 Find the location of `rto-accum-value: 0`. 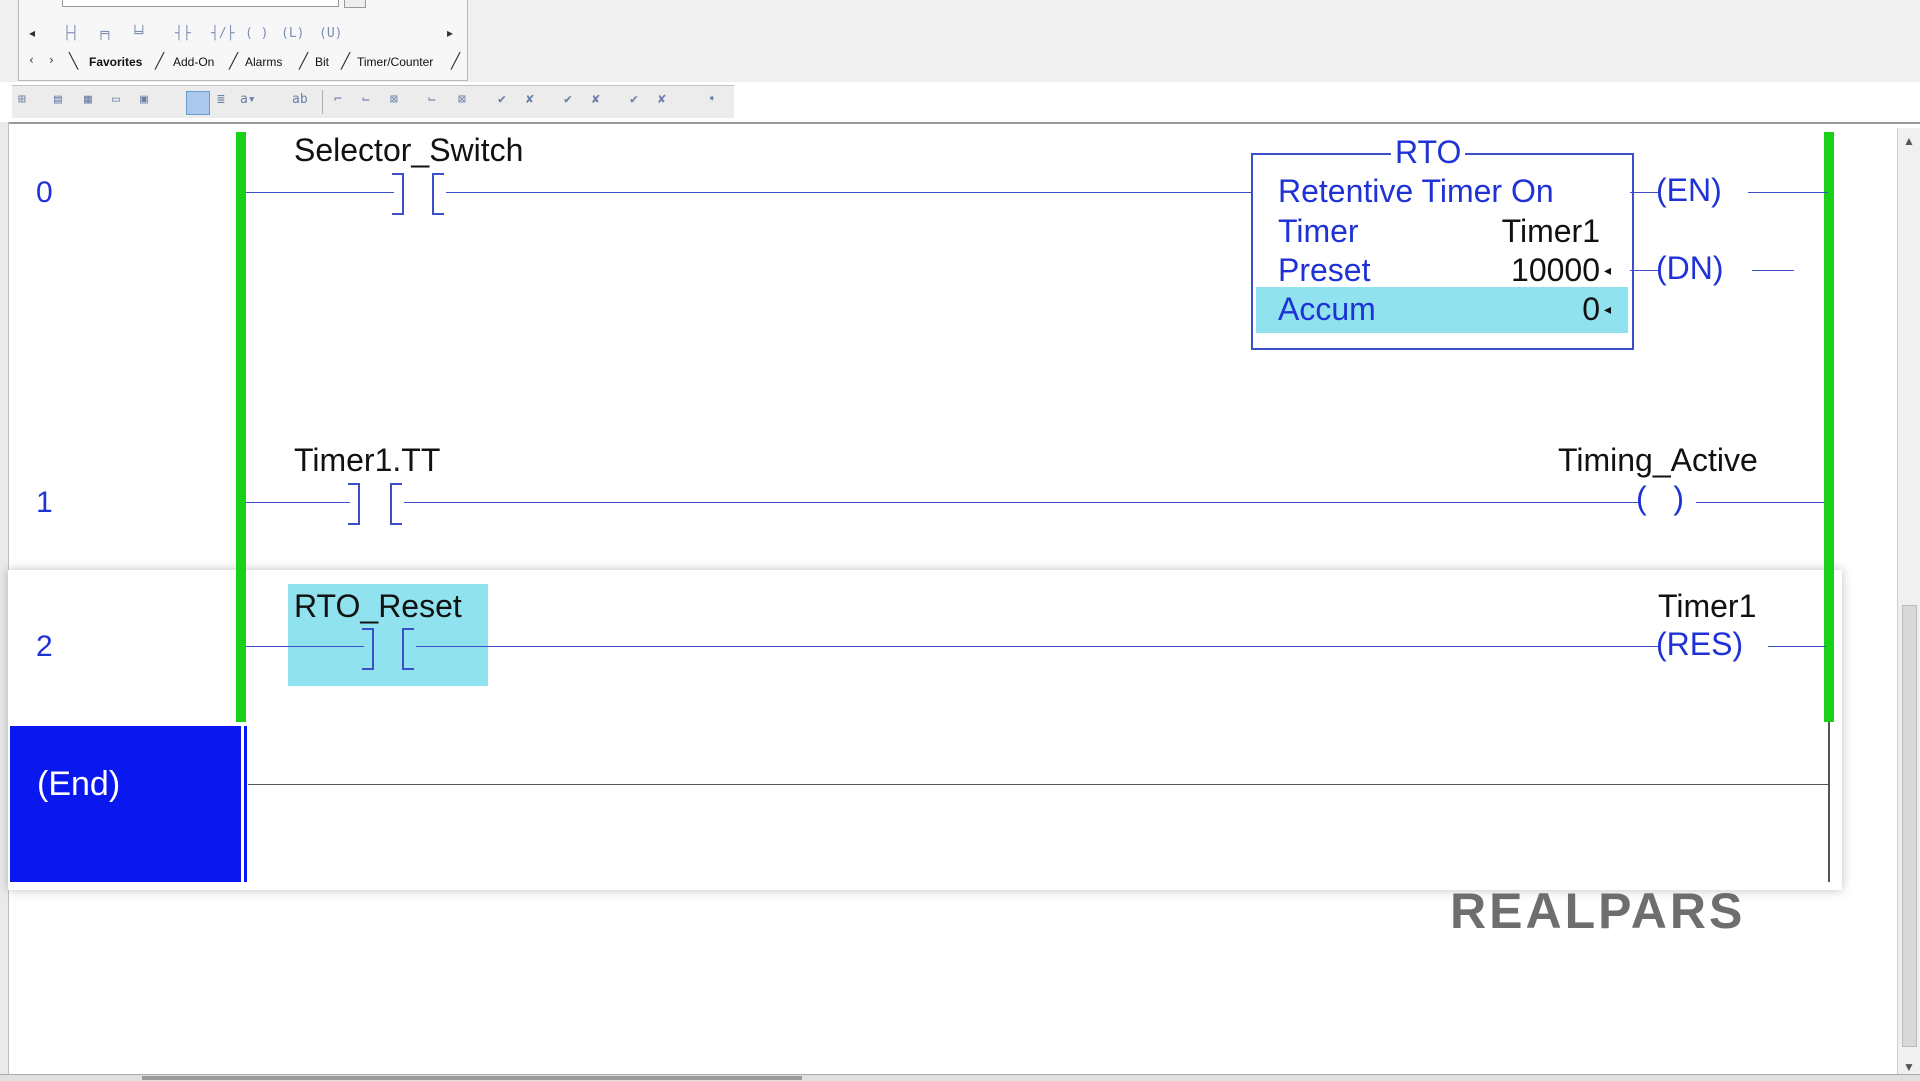

rto-accum-value: 0 is located at coordinates (1525, 309).